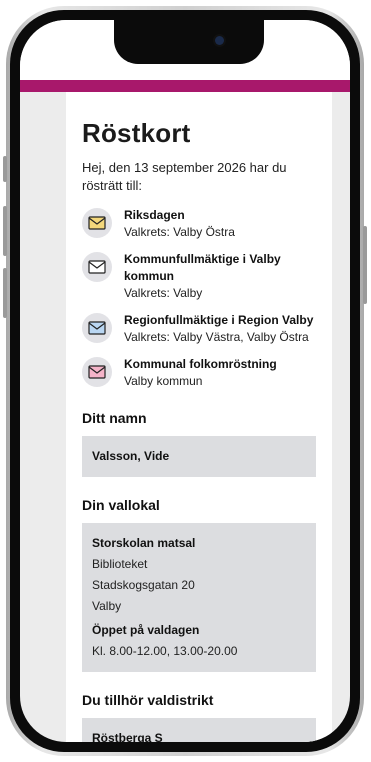  Describe the element at coordinates (189, 42) in the screenshot. I see `notch` at that location.